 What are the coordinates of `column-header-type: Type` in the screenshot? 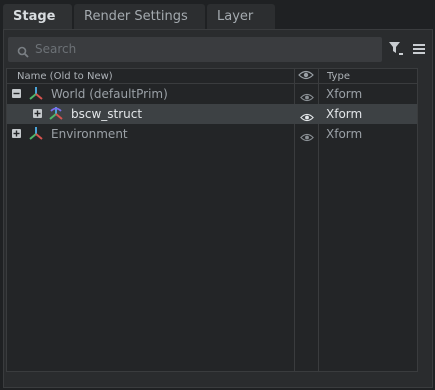 It's located at (338, 76).